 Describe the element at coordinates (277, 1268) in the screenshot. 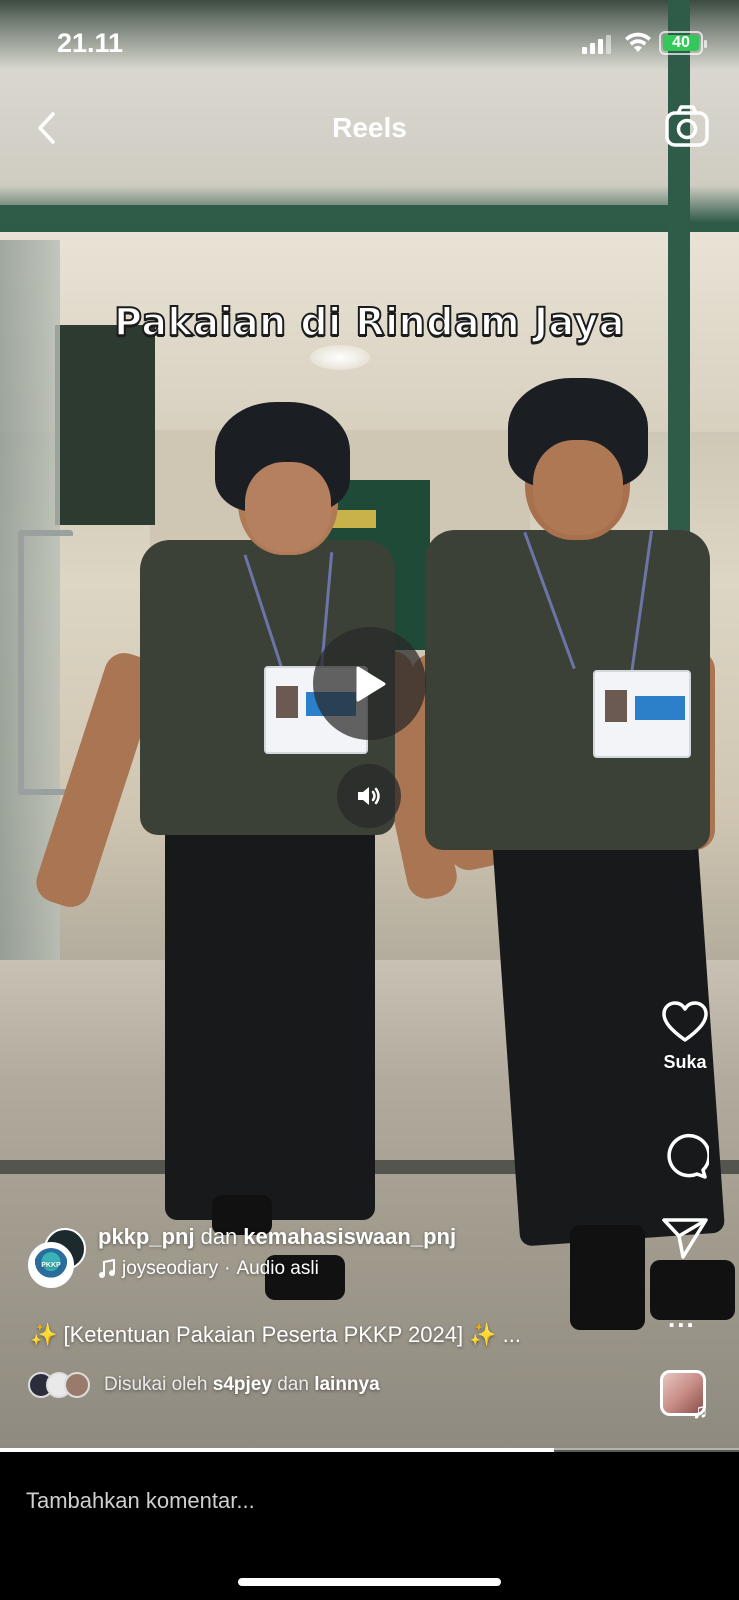

I see `audio-name: Audio asli` at that location.